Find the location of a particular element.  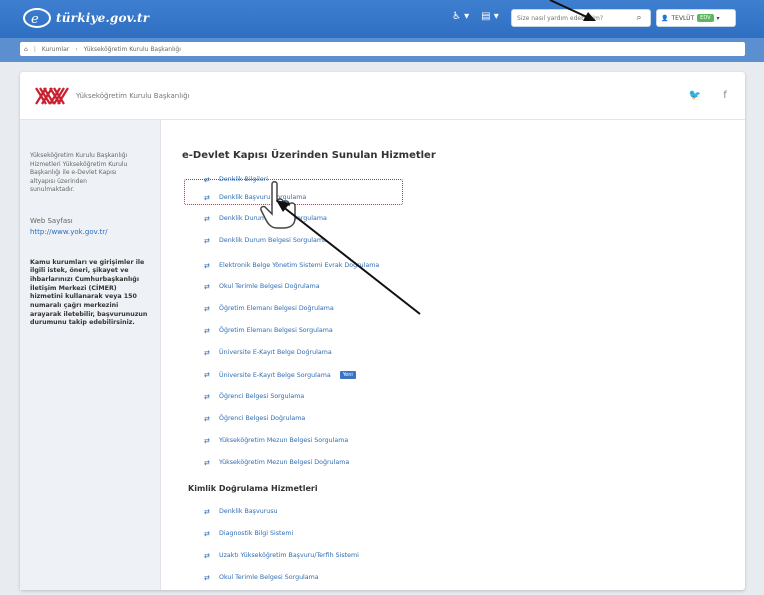

service-link: ⇄ Üniversite E-Kayıt Belge Doğrulama is located at coordinates (268, 352).